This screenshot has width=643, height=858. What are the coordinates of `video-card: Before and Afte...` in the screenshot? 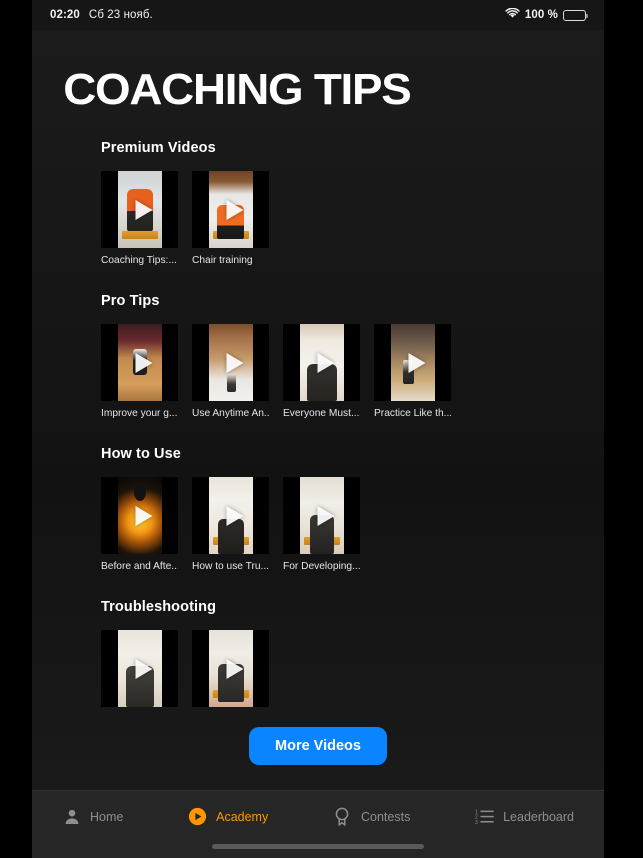 It's located at (139, 525).